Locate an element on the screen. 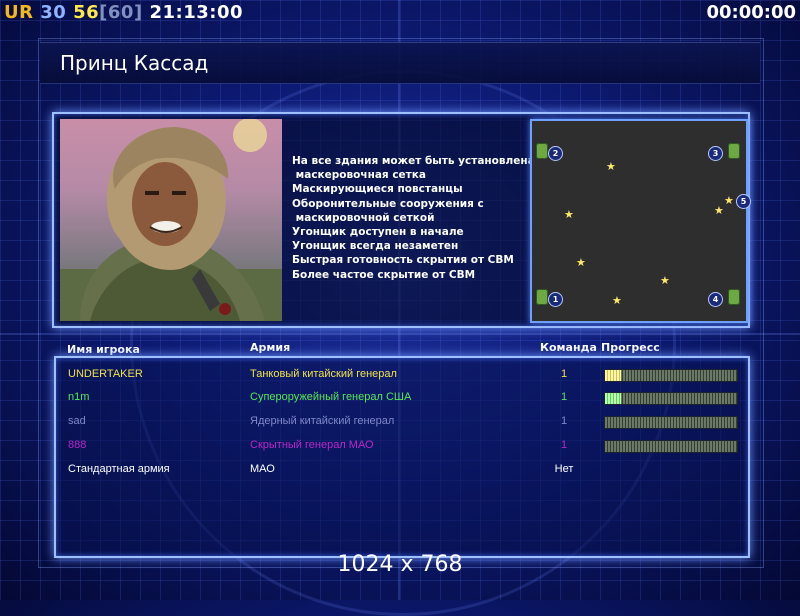  player-name: 888 is located at coordinates (77, 445).